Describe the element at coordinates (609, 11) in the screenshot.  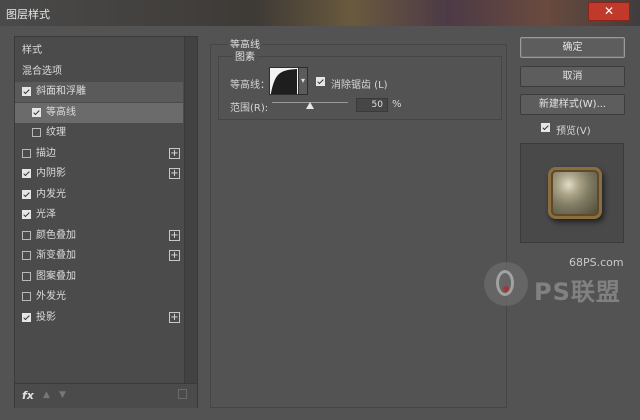
I see `close-button: ✕` at that location.